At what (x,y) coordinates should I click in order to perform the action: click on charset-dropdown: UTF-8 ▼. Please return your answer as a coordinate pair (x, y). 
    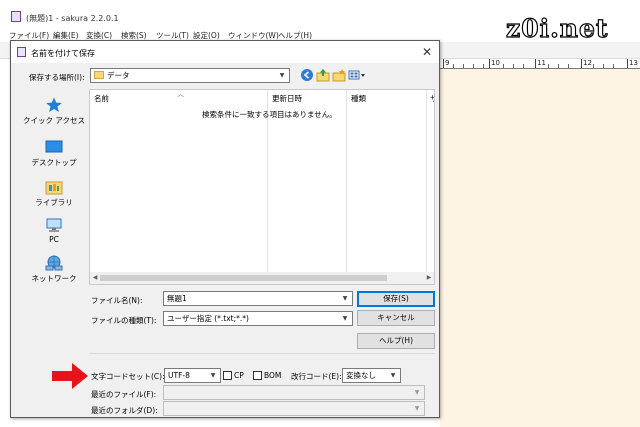
    Looking at the image, I should click on (192, 375).